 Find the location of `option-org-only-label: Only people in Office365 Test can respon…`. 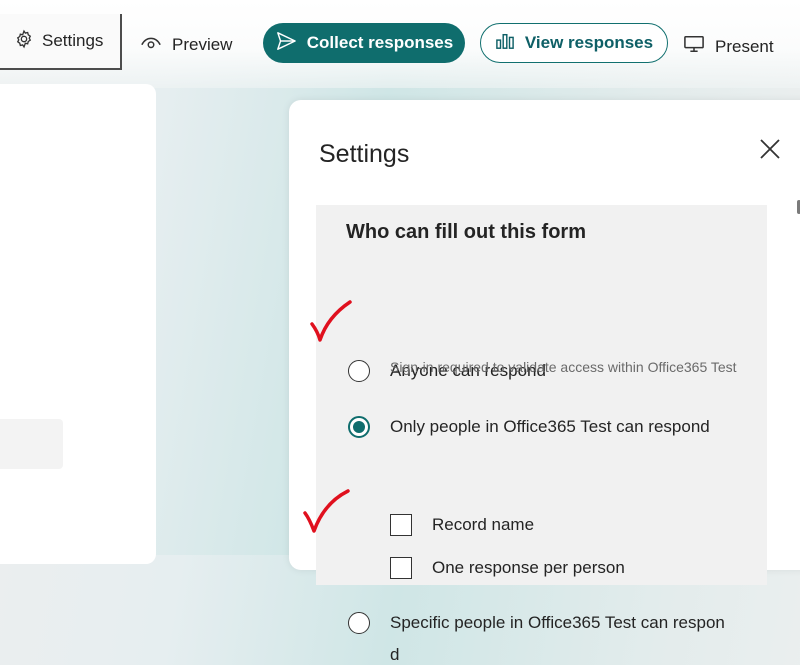

option-org-only-label: Only people in Office365 Test can respon… is located at coordinates (550, 426).